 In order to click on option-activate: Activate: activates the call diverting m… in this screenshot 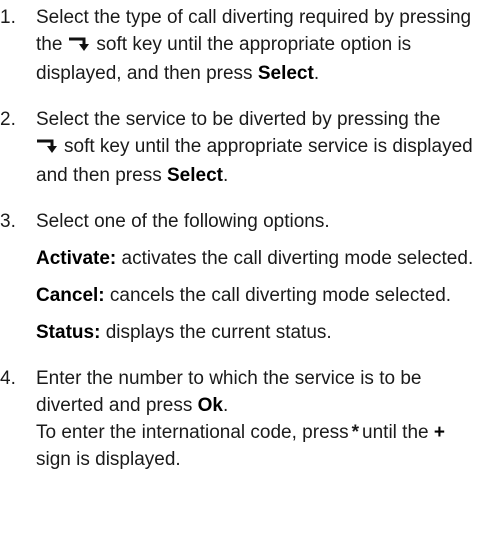, I will do `click(255, 258)`.